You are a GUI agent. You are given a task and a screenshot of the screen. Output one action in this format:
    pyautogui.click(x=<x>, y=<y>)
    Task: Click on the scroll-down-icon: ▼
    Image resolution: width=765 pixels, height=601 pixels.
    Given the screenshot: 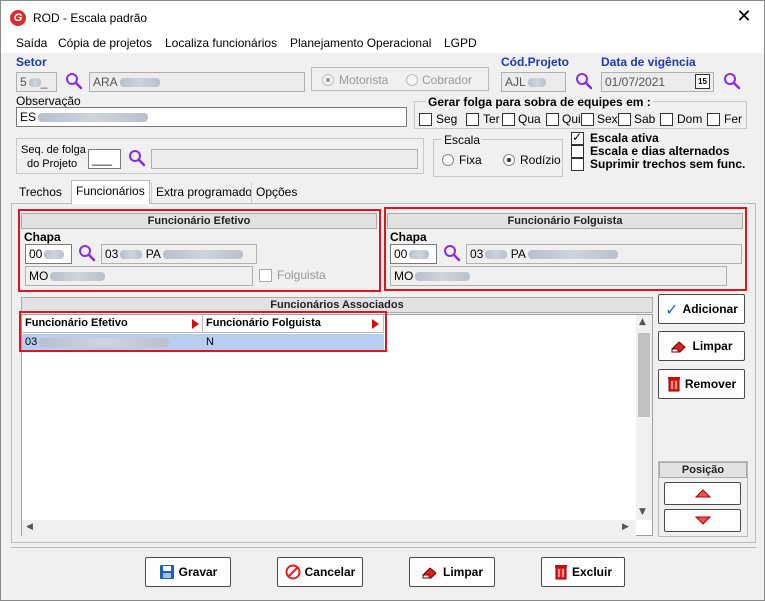 What is the action you would take?
    pyautogui.click(x=642, y=512)
    